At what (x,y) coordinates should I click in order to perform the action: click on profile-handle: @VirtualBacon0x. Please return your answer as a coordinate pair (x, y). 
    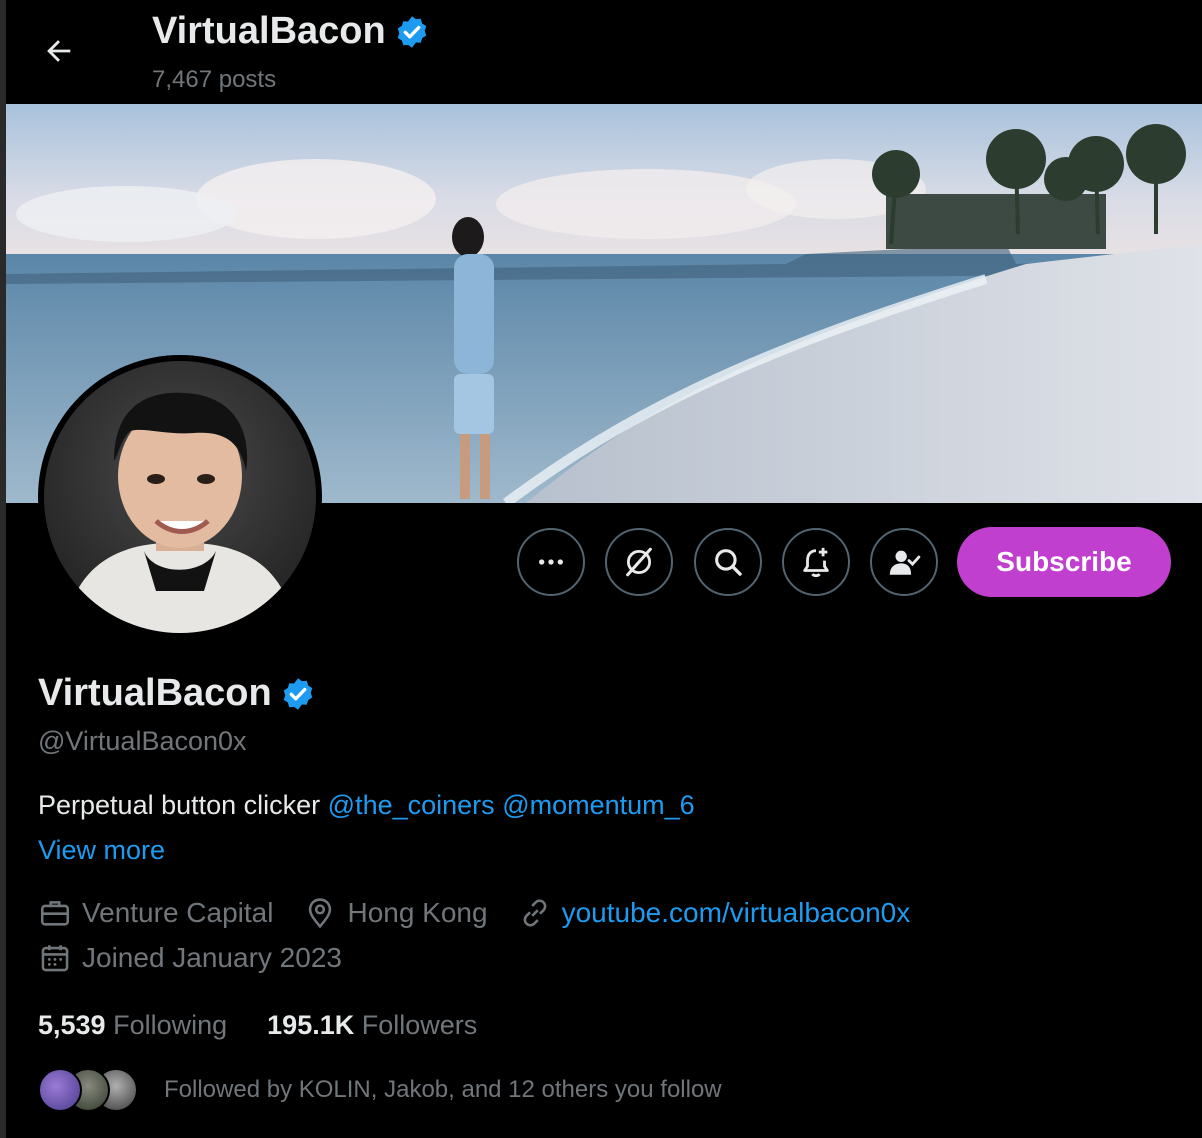
    Looking at the image, I should click on (142, 741).